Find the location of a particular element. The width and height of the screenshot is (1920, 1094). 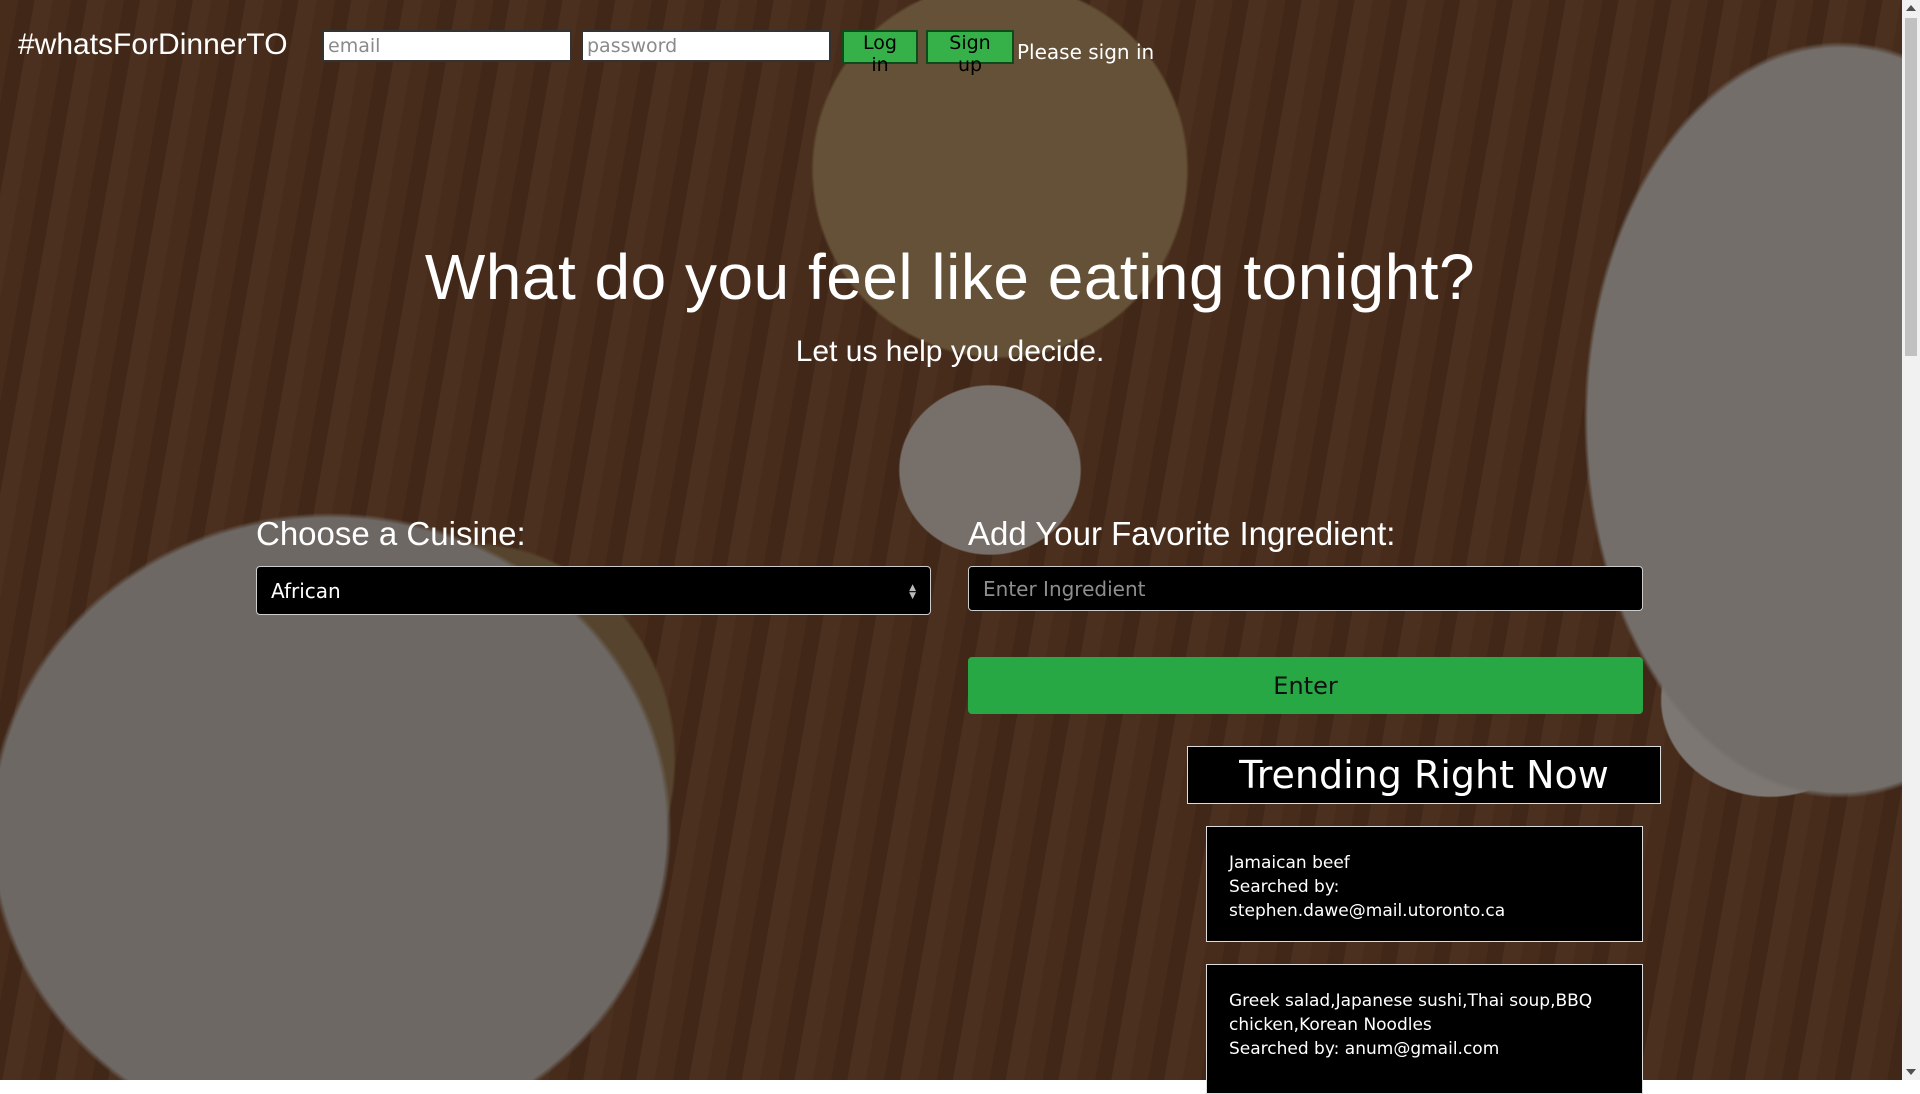

password-field is located at coordinates (706, 46).